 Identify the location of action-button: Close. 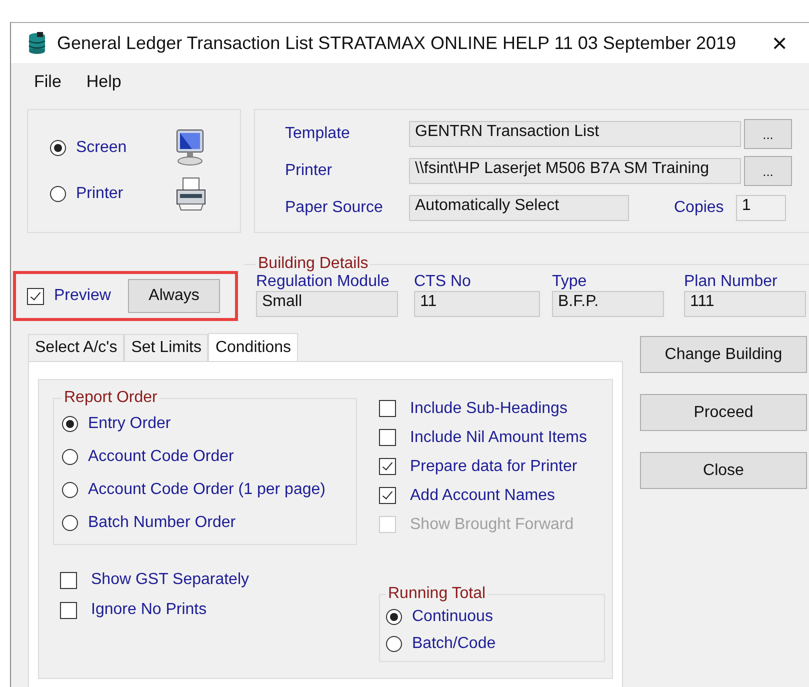
(723, 470).